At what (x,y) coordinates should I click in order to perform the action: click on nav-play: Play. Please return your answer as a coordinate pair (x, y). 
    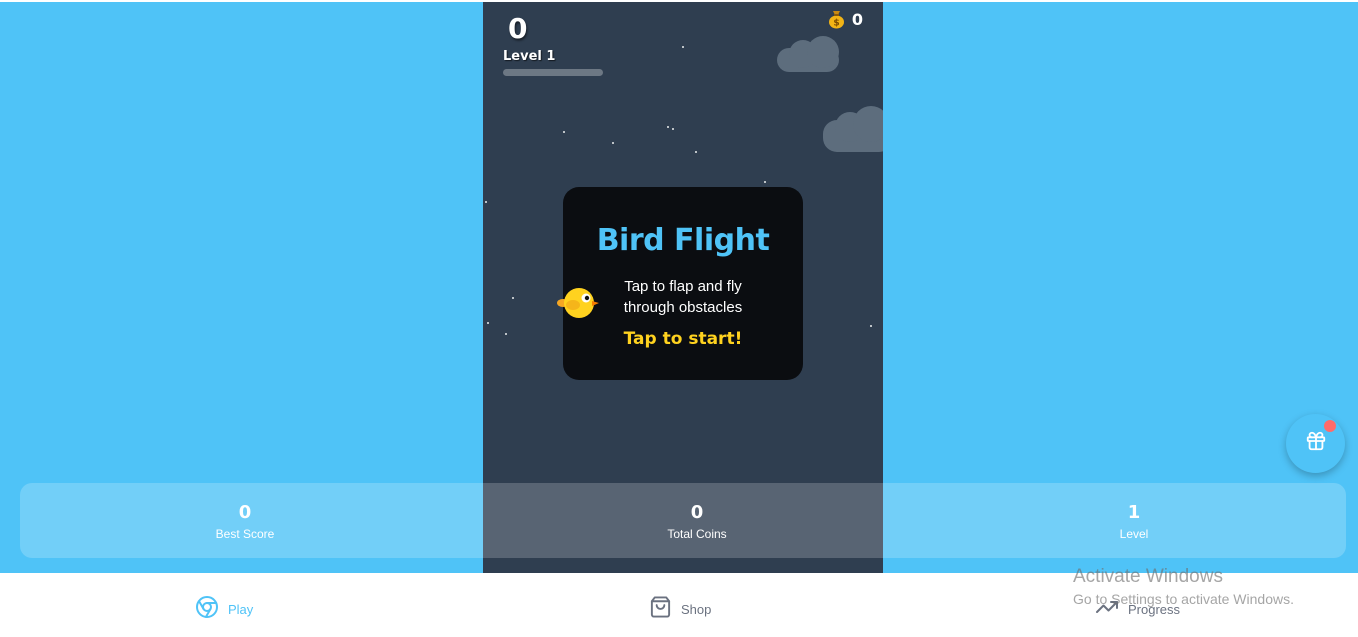
    Looking at the image, I should click on (224, 609).